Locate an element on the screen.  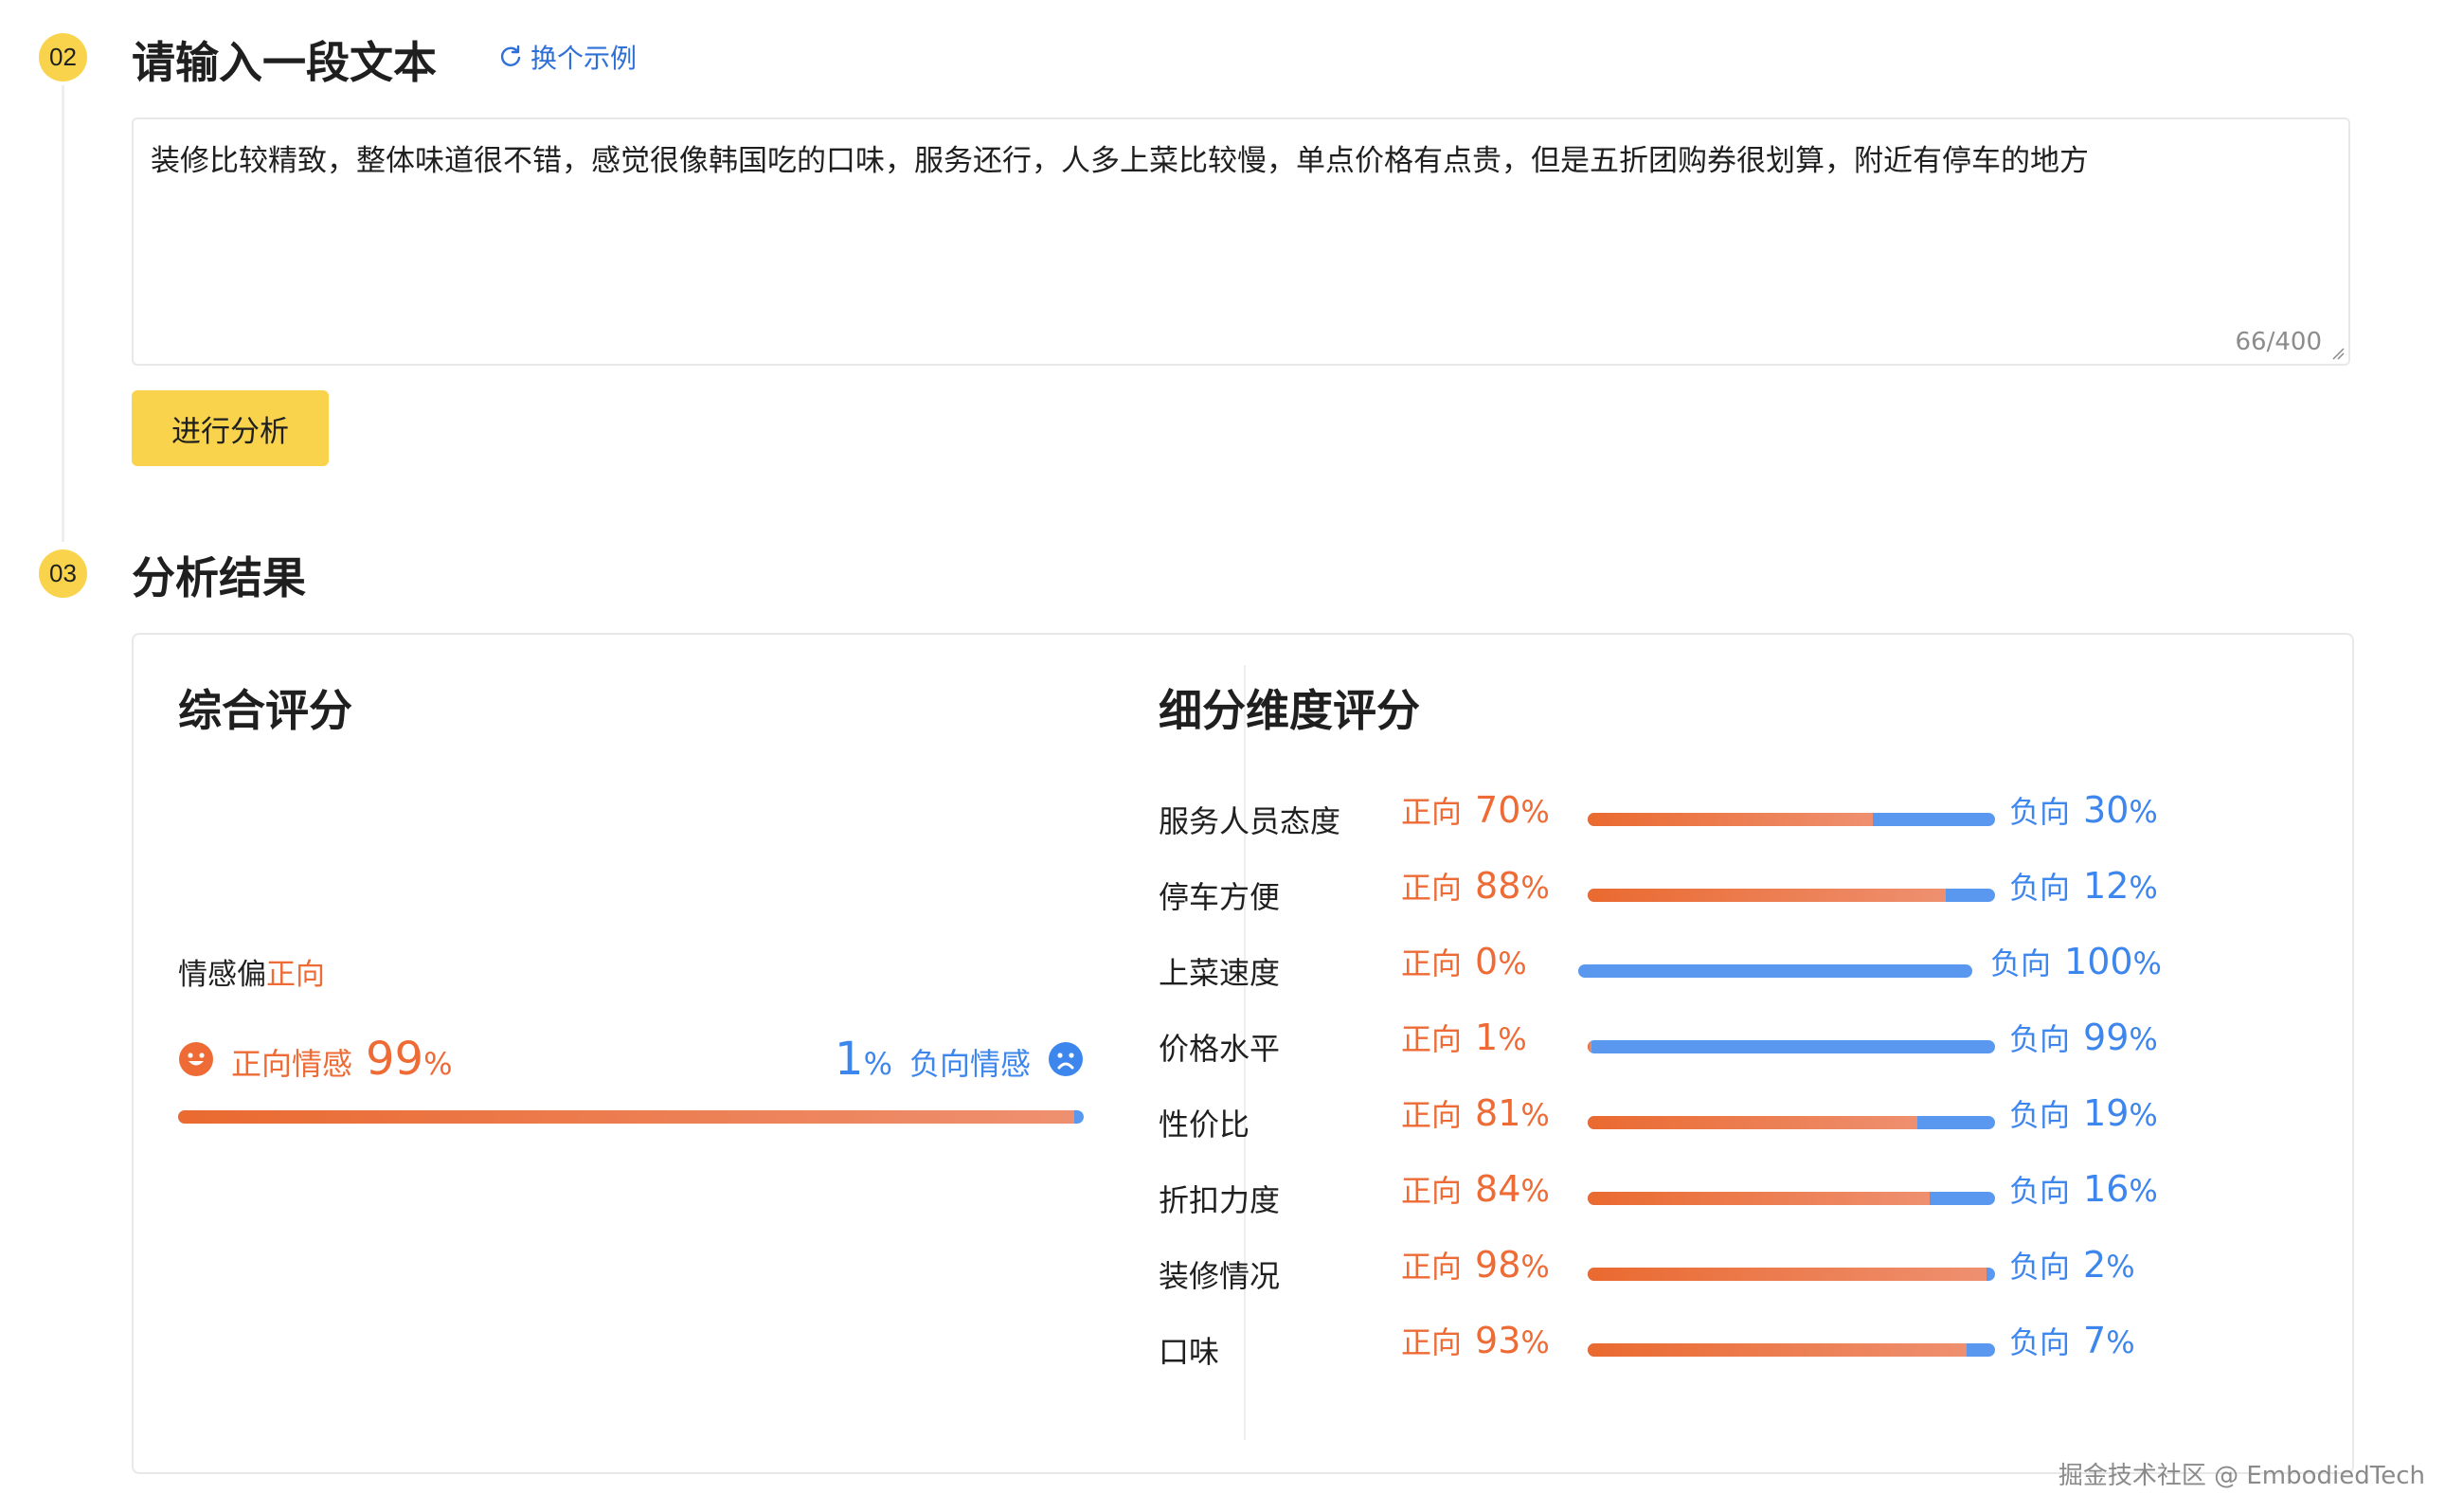
overall-positive: 正向情感 99 % is located at coordinates (315, 1059).